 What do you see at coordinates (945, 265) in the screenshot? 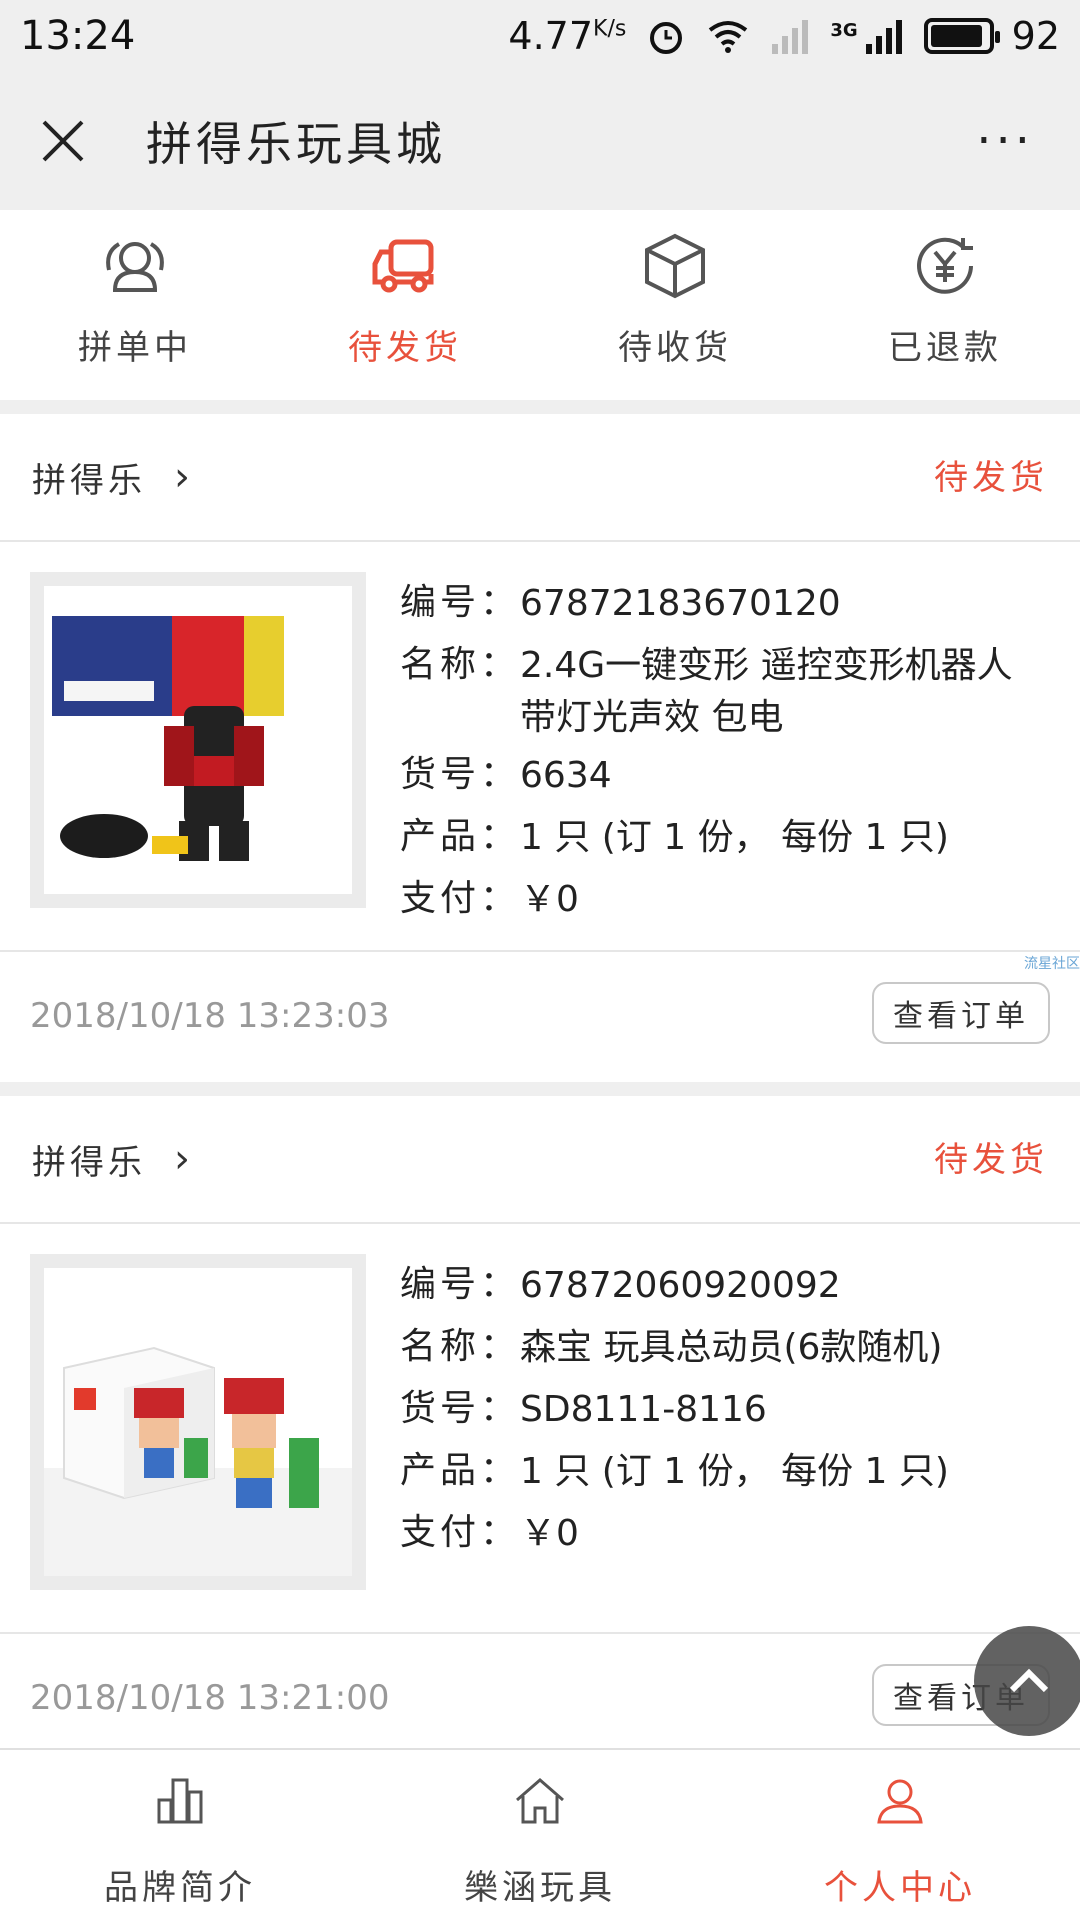
I see `refund-icon` at bounding box center [945, 265].